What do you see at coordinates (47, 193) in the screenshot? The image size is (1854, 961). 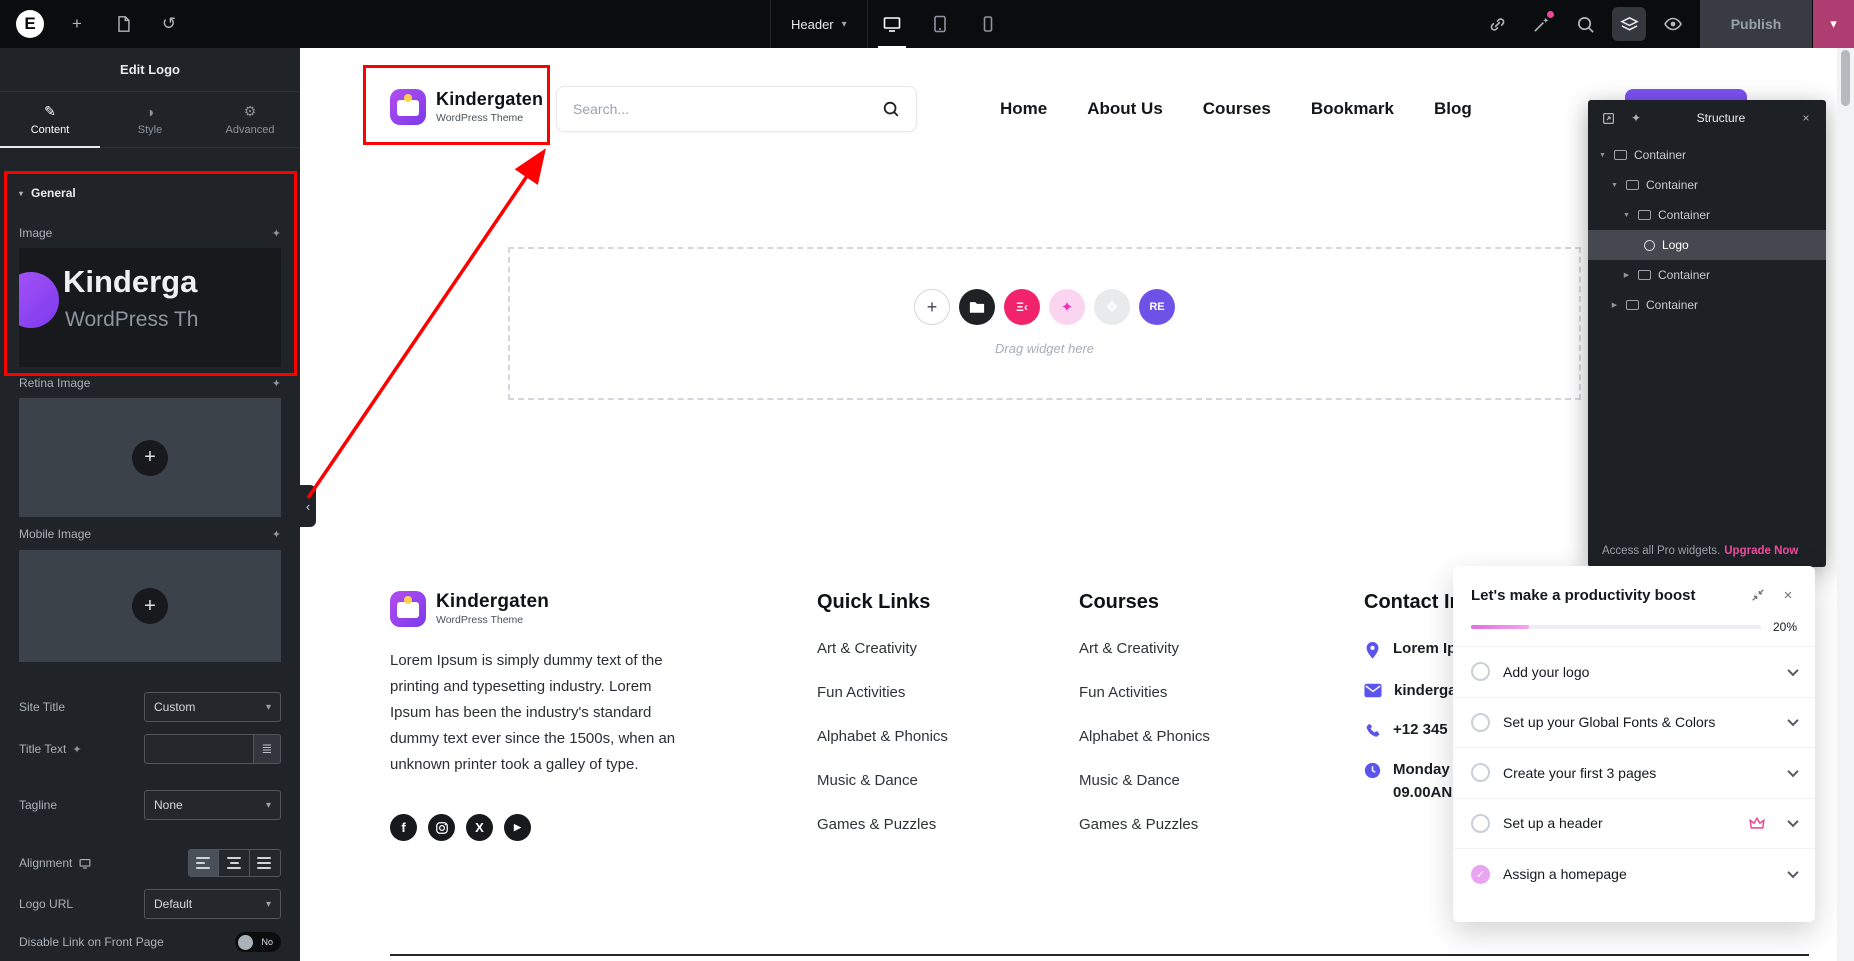 I see `section-general: ▾ General` at bounding box center [47, 193].